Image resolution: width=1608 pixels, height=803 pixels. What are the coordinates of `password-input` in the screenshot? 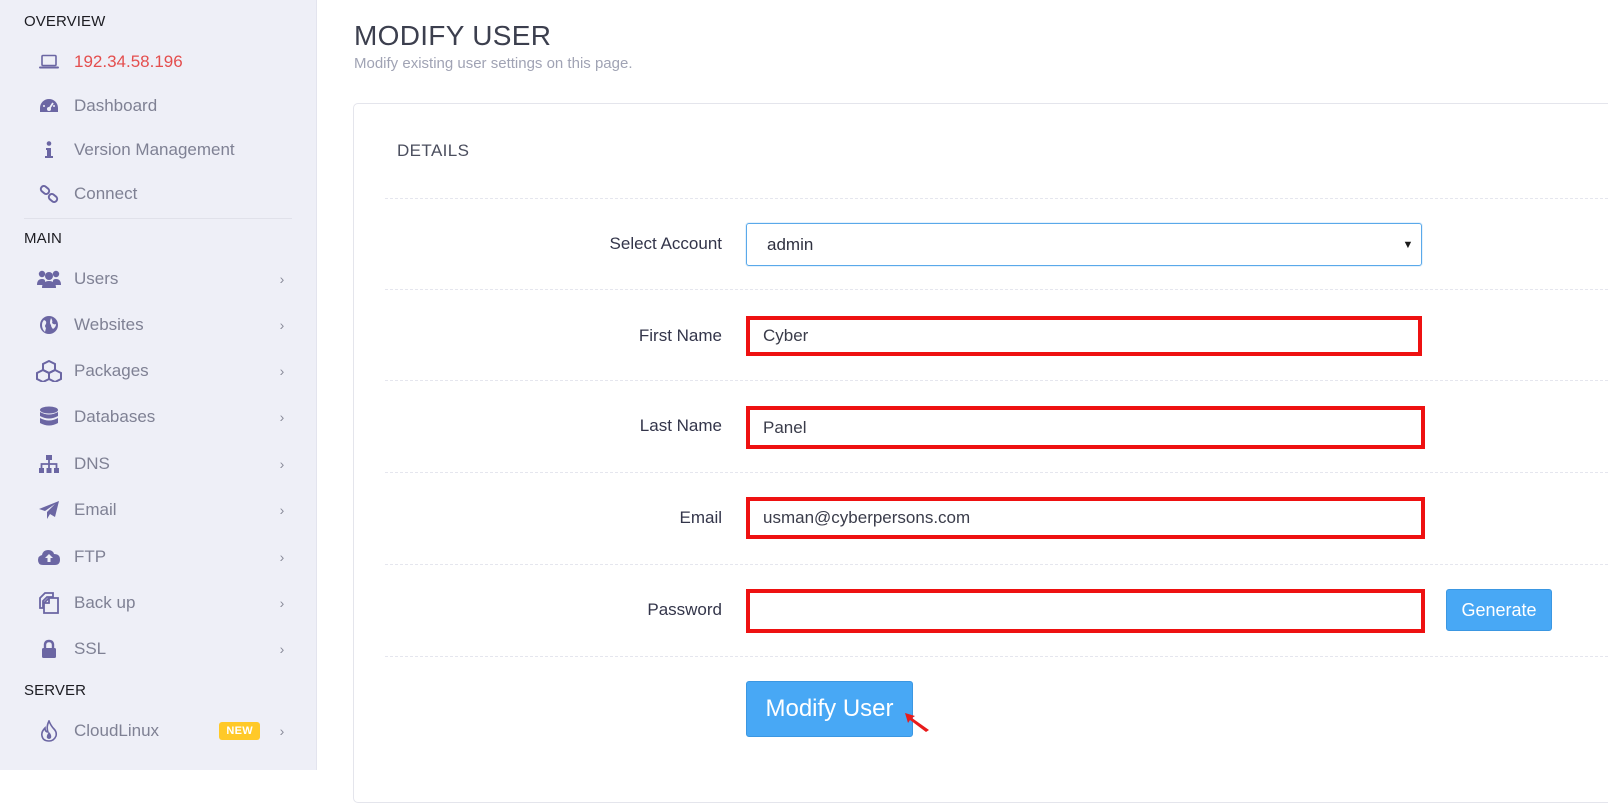 It's located at (1085, 611).